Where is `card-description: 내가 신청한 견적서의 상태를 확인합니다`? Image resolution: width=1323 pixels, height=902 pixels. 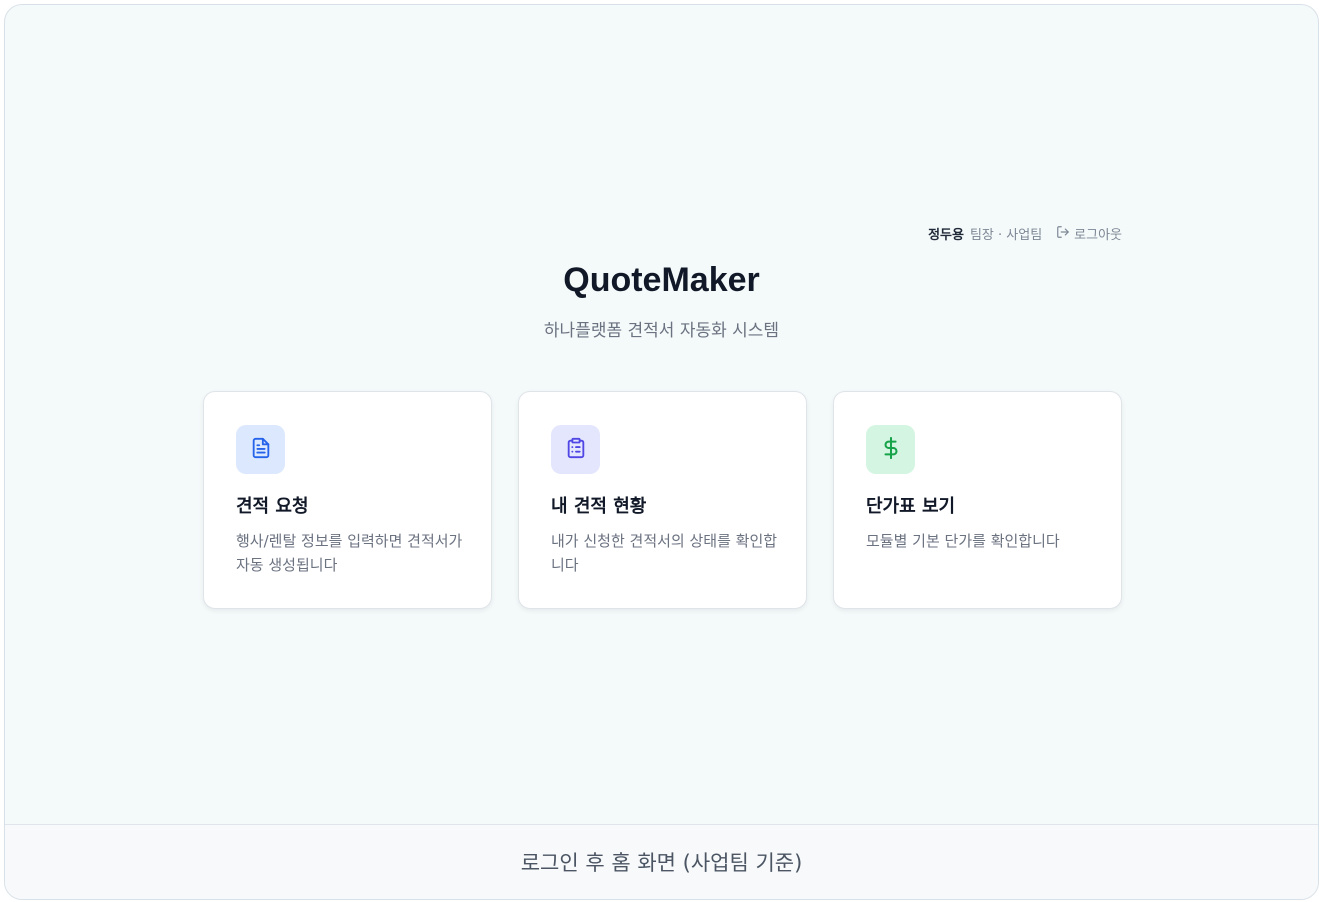 card-description: 내가 신청한 견적서의 상태를 확인합니다 is located at coordinates (664, 553).